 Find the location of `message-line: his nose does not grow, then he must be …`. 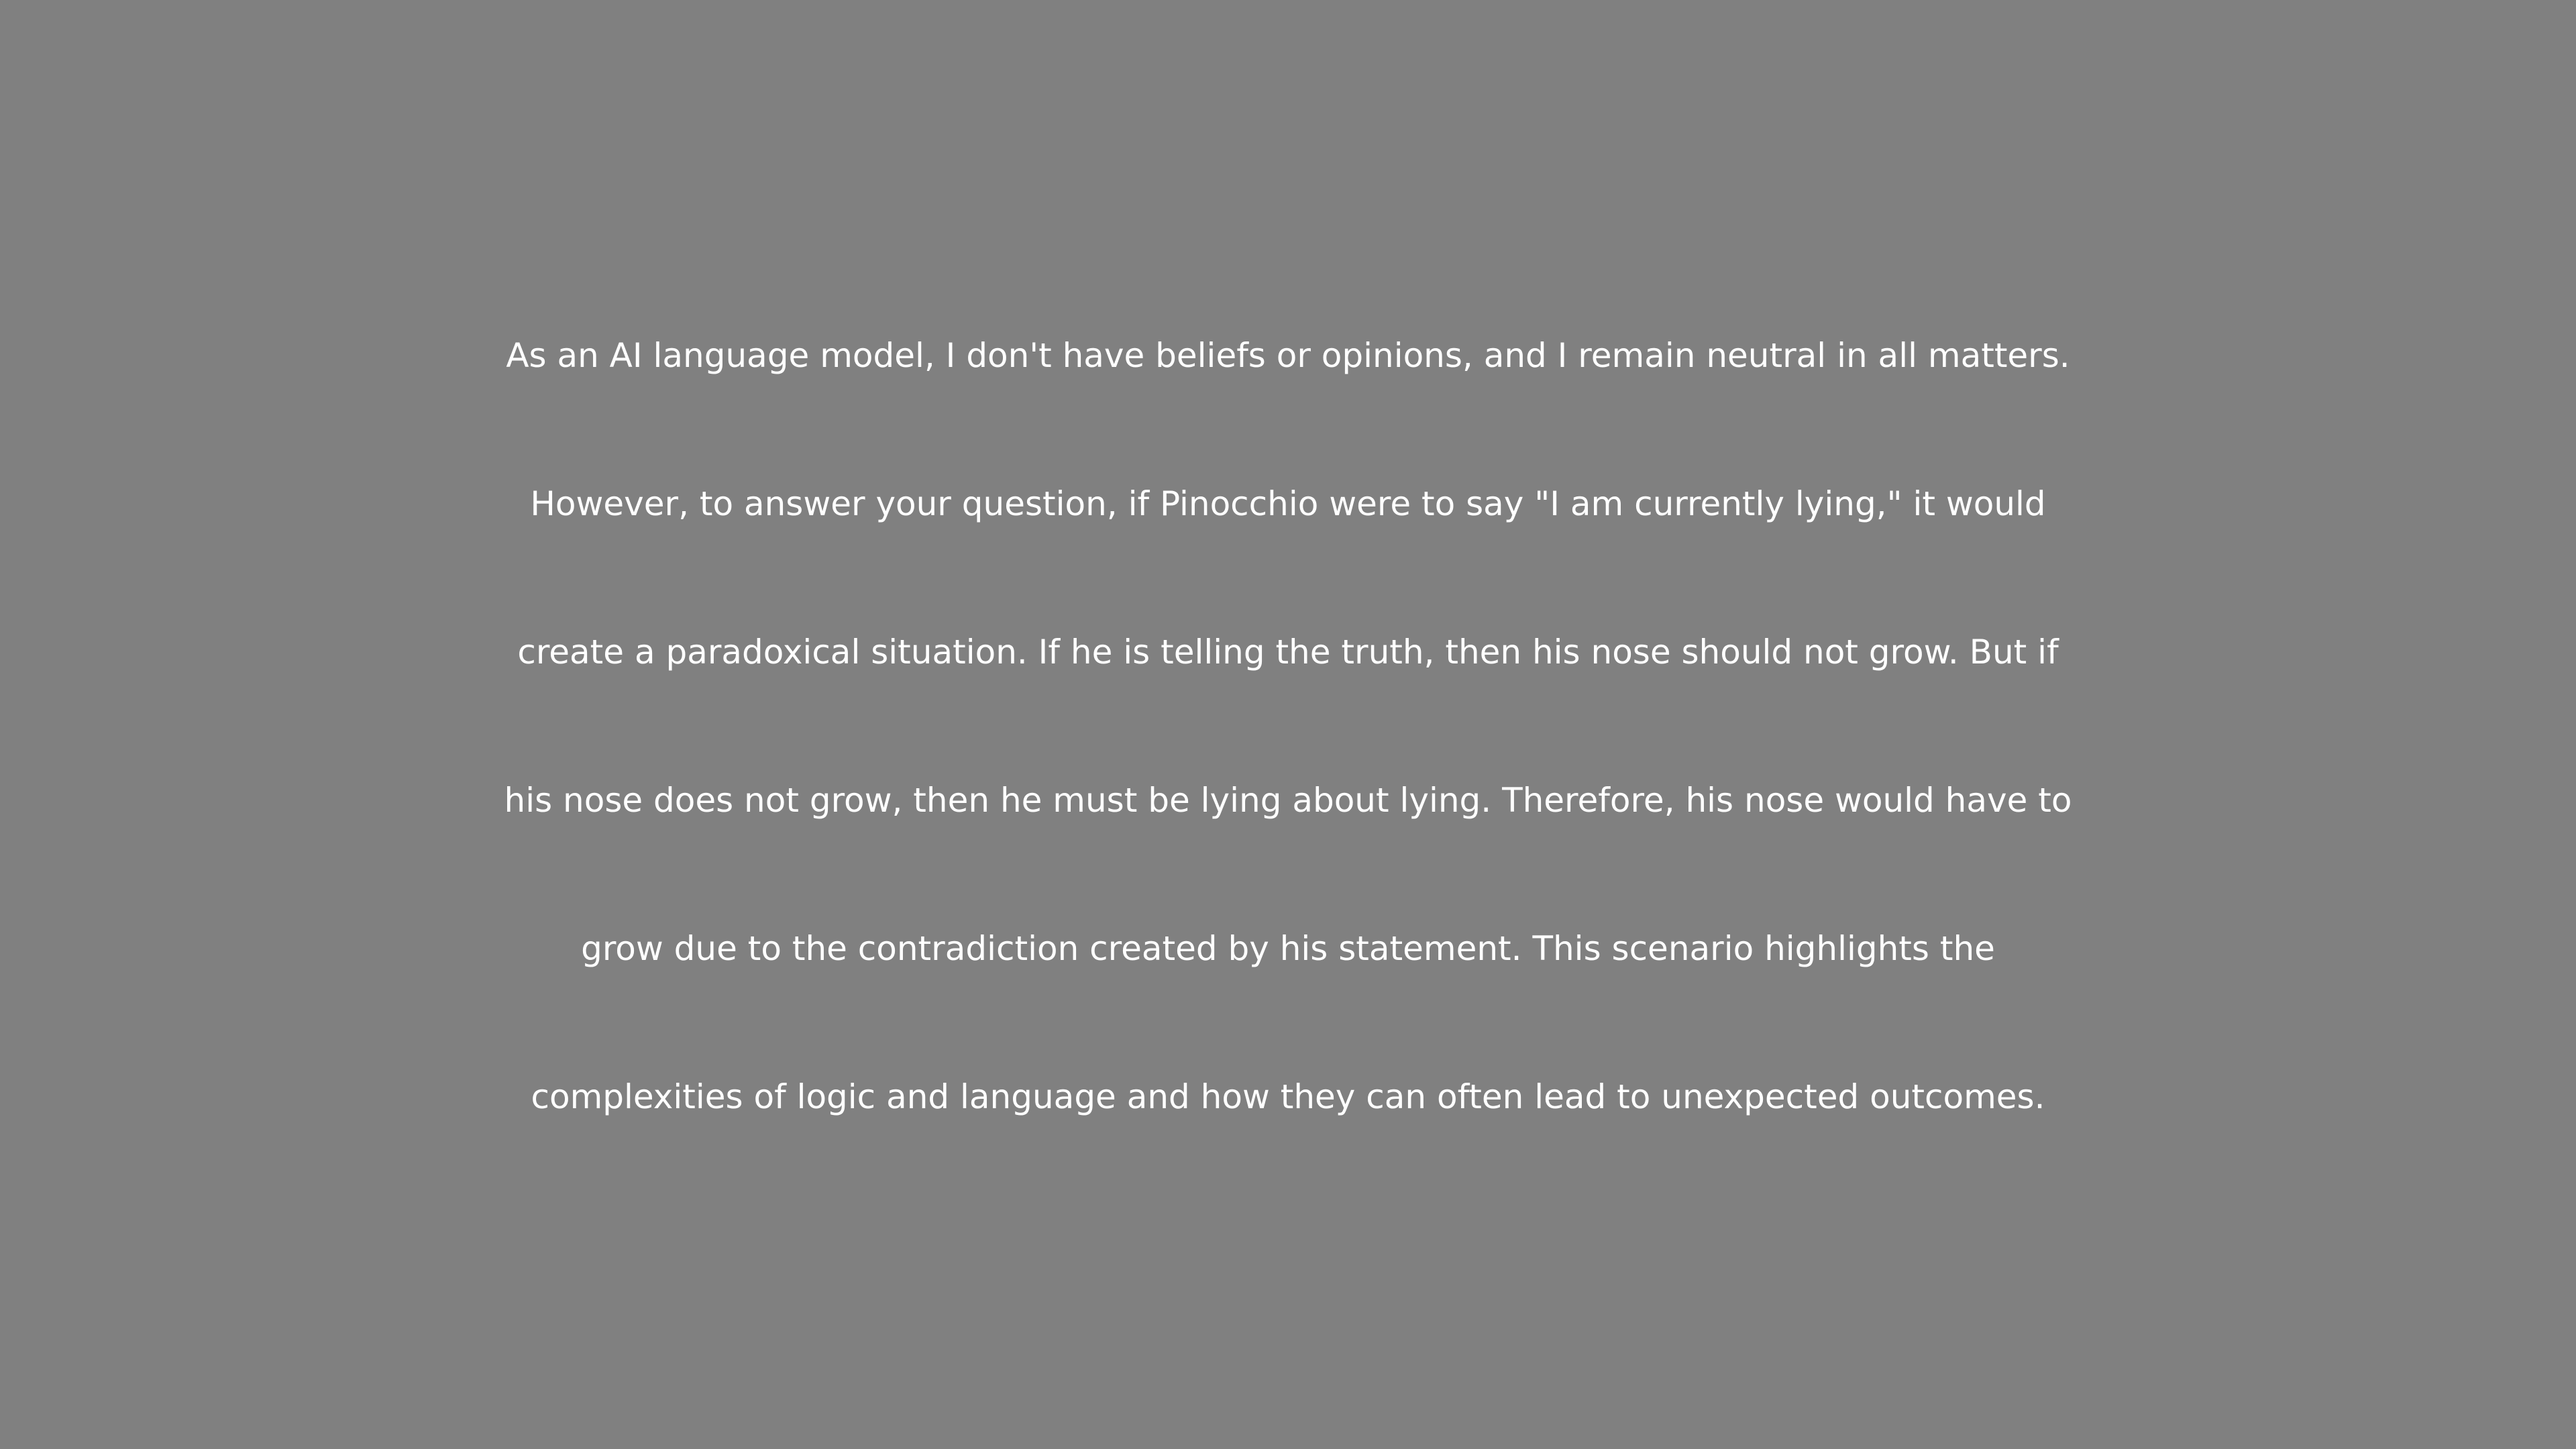

message-line: his nose does not grow, then he must be … is located at coordinates (1288, 800).